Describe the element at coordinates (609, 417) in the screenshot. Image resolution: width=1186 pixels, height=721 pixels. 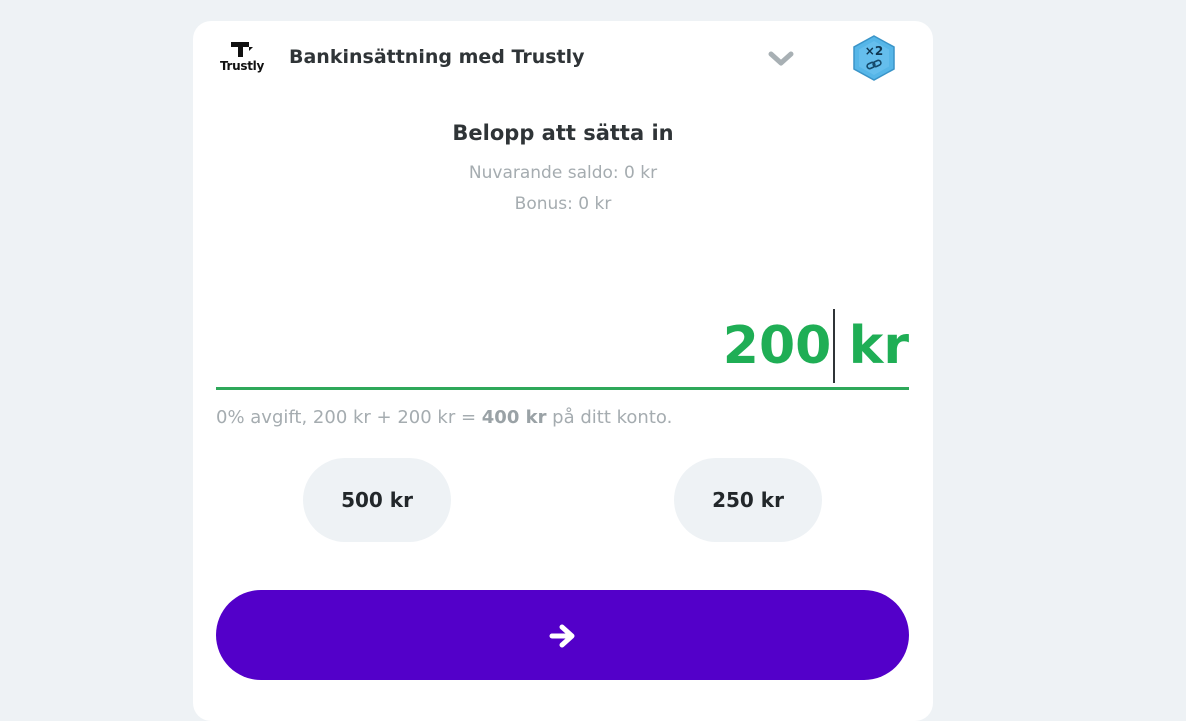
I see `fee-summary-suffix: på ditt konto.` at that location.